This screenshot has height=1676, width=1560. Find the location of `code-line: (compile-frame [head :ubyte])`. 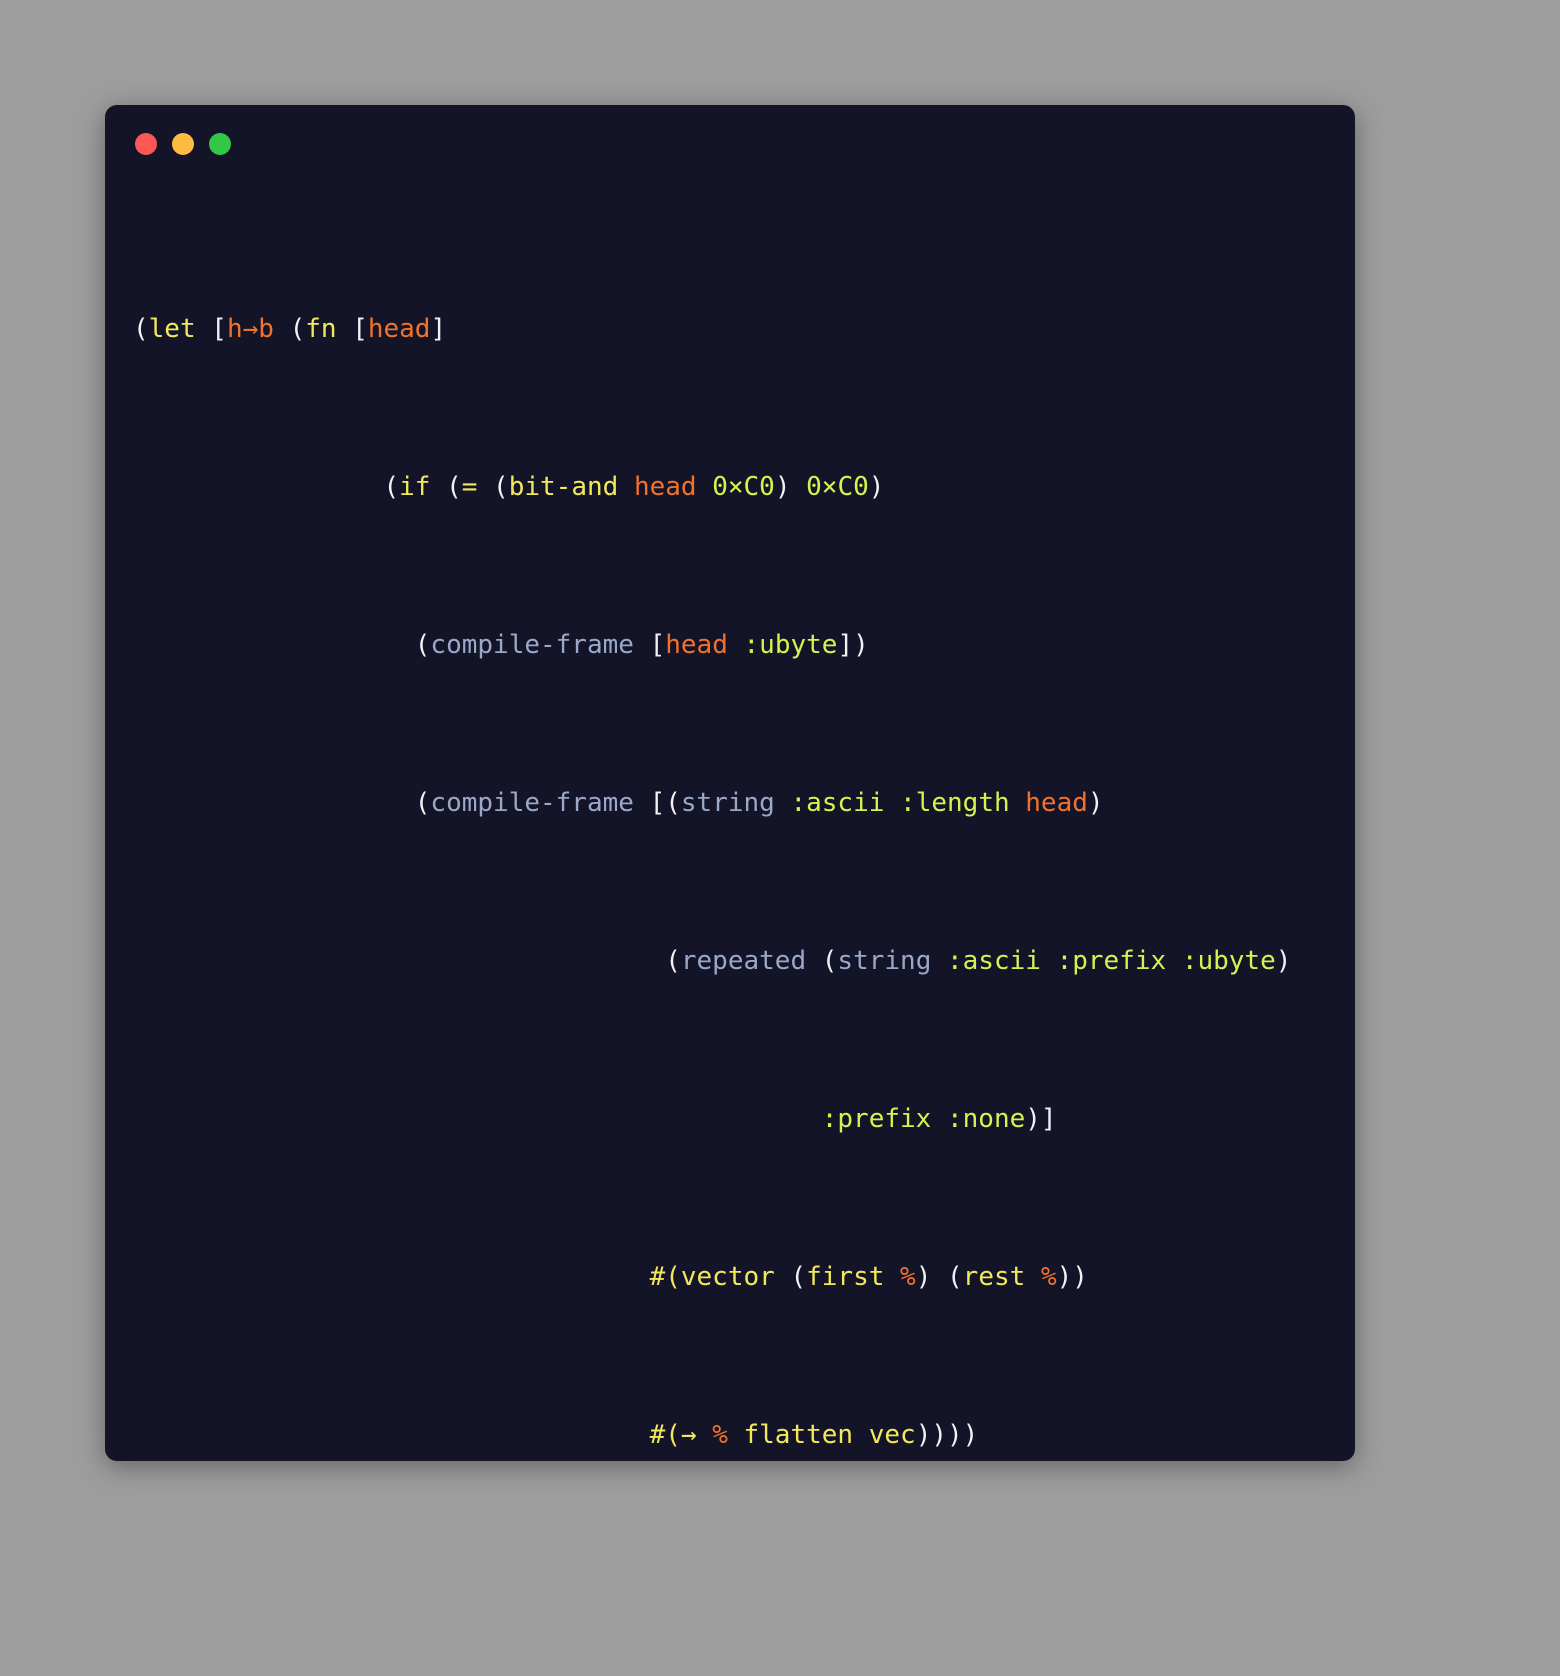

code-line: (compile-frame [head :ubyte]) is located at coordinates (641, 644).